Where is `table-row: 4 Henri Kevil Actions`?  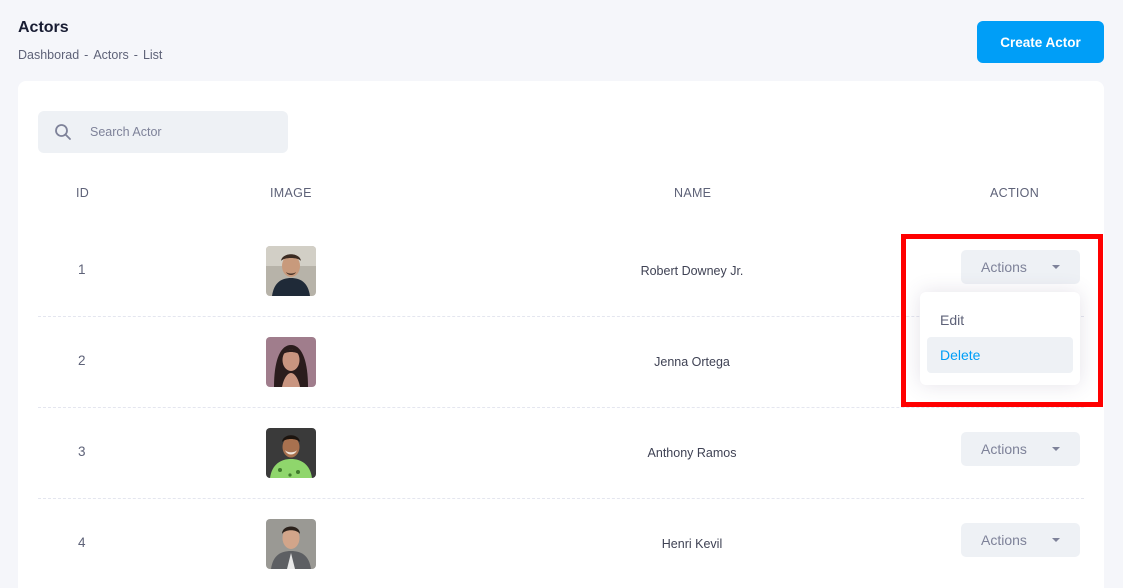 table-row: 4 Henri Kevil Actions is located at coordinates (561, 543).